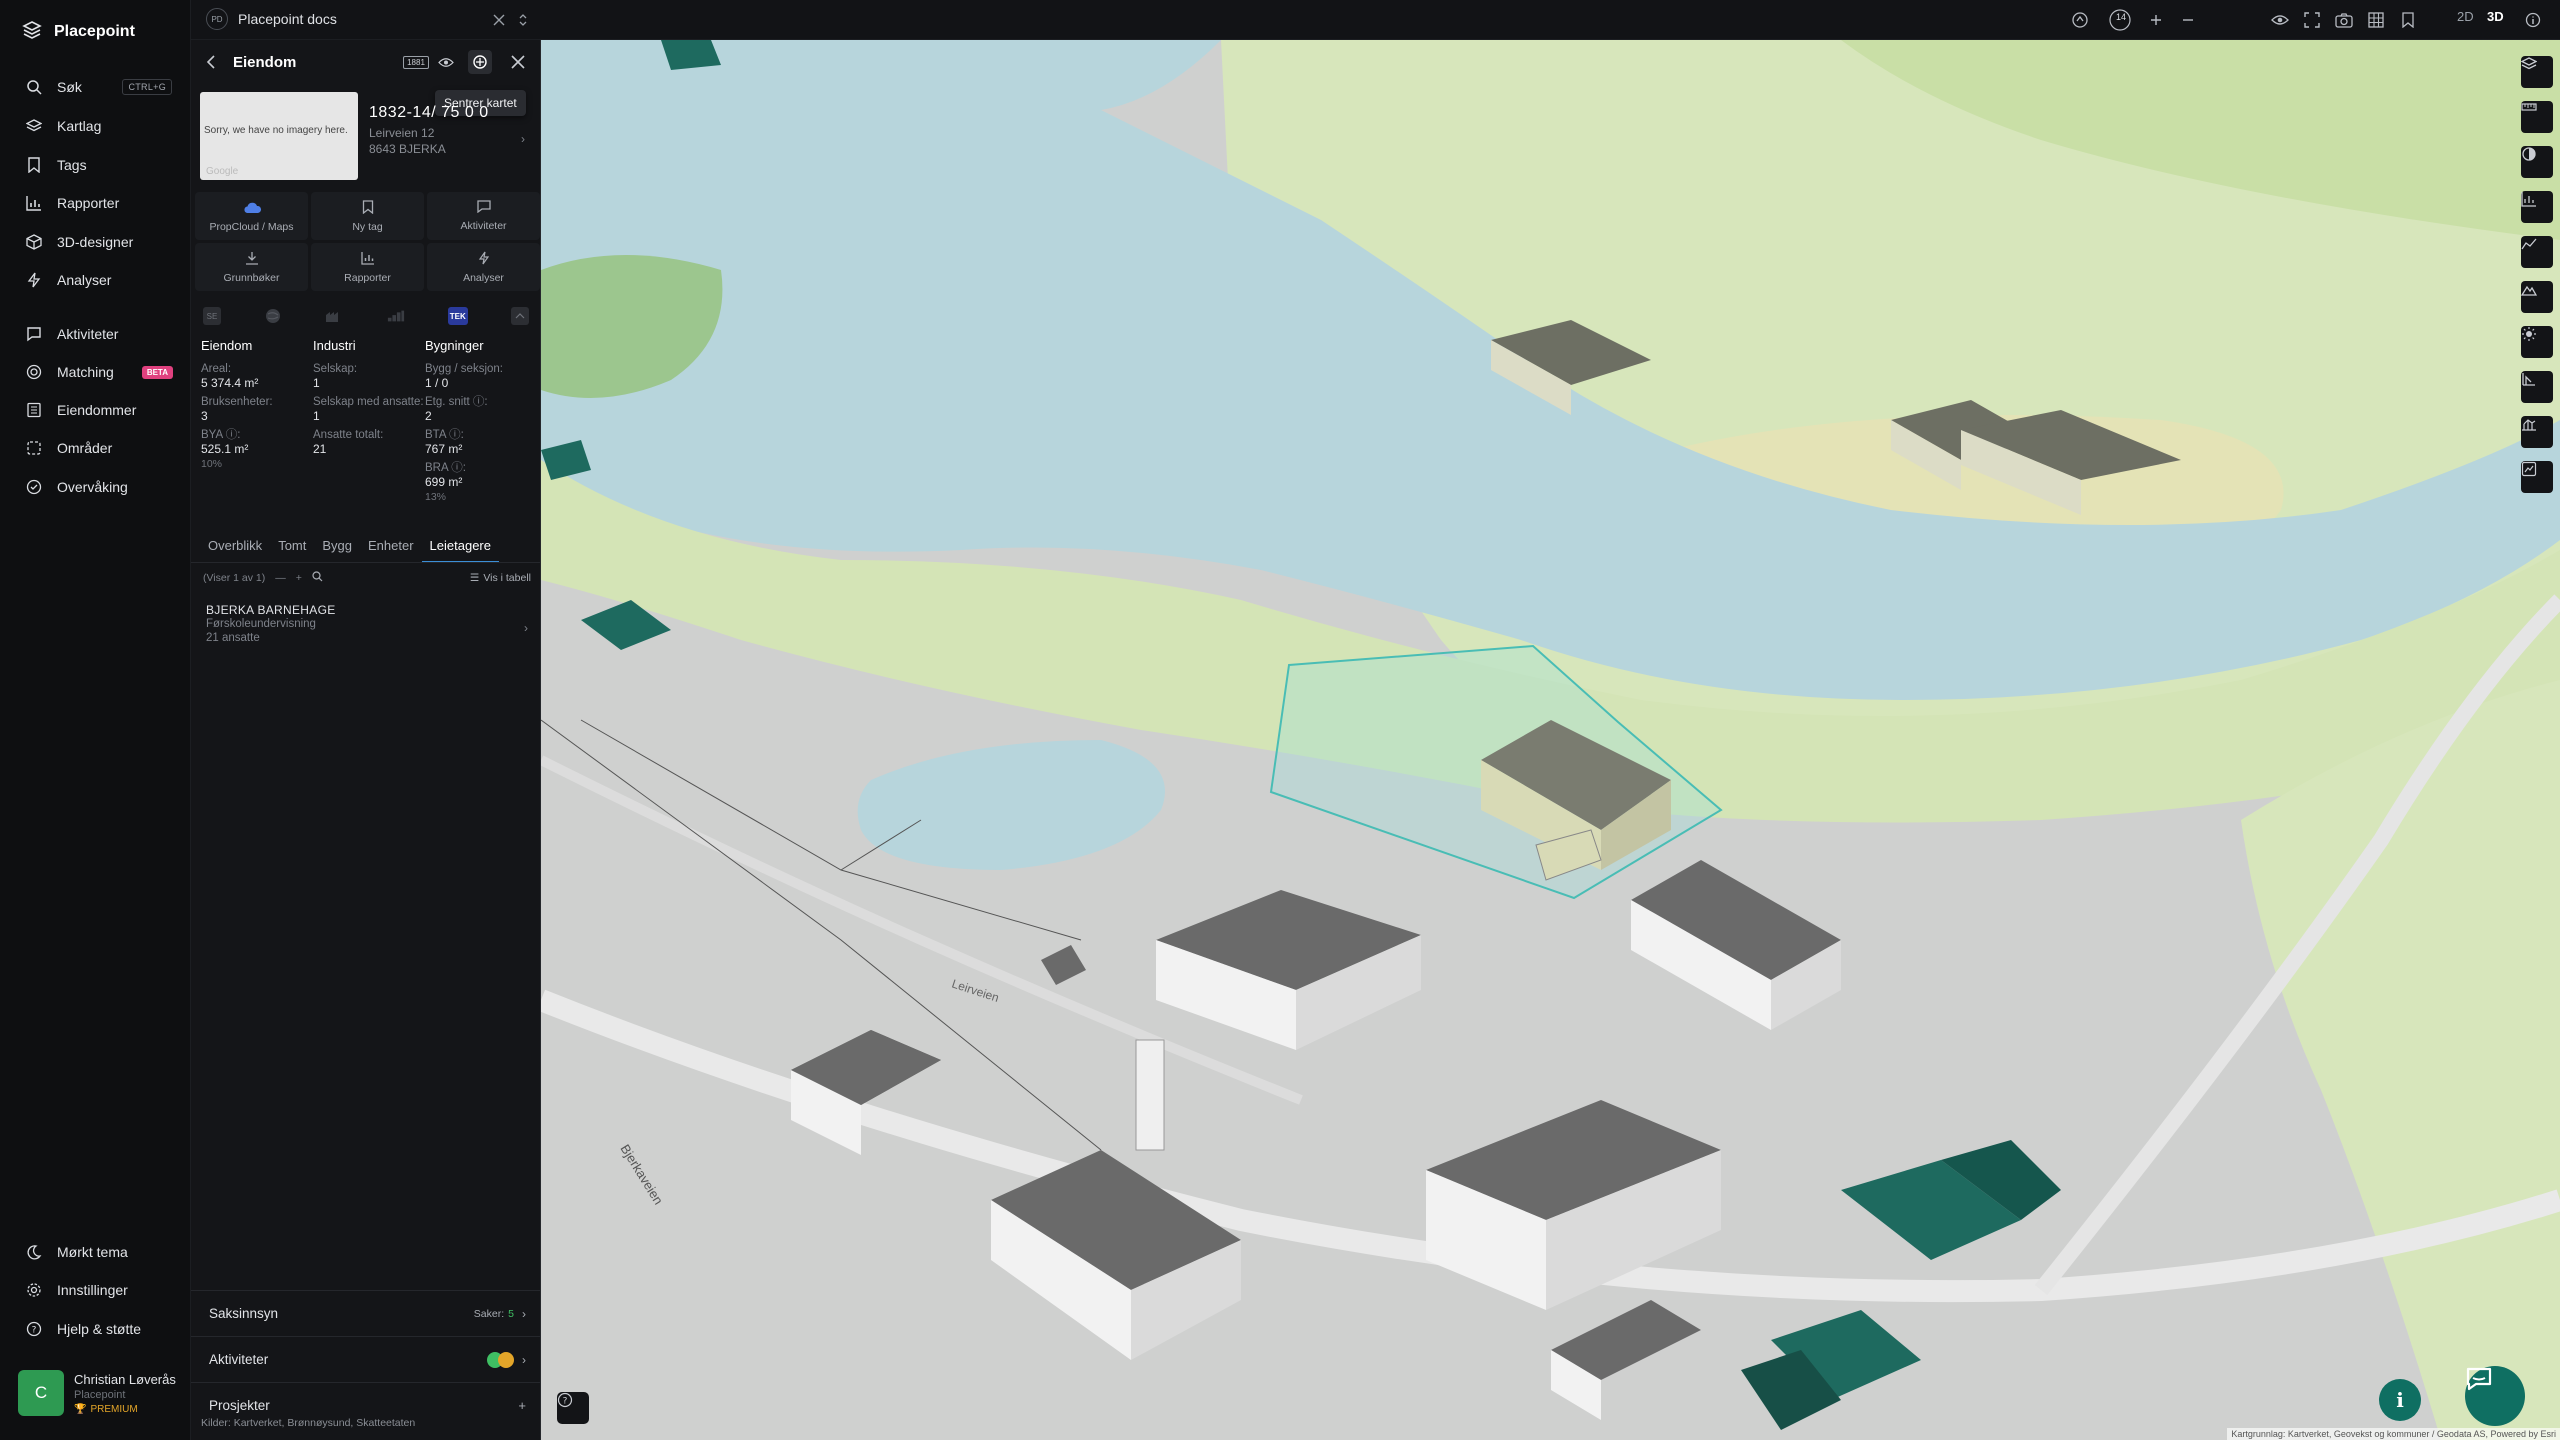  What do you see at coordinates (95, 242) in the screenshot?
I see `nav-item-3d-designer: 3D-designer` at bounding box center [95, 242].